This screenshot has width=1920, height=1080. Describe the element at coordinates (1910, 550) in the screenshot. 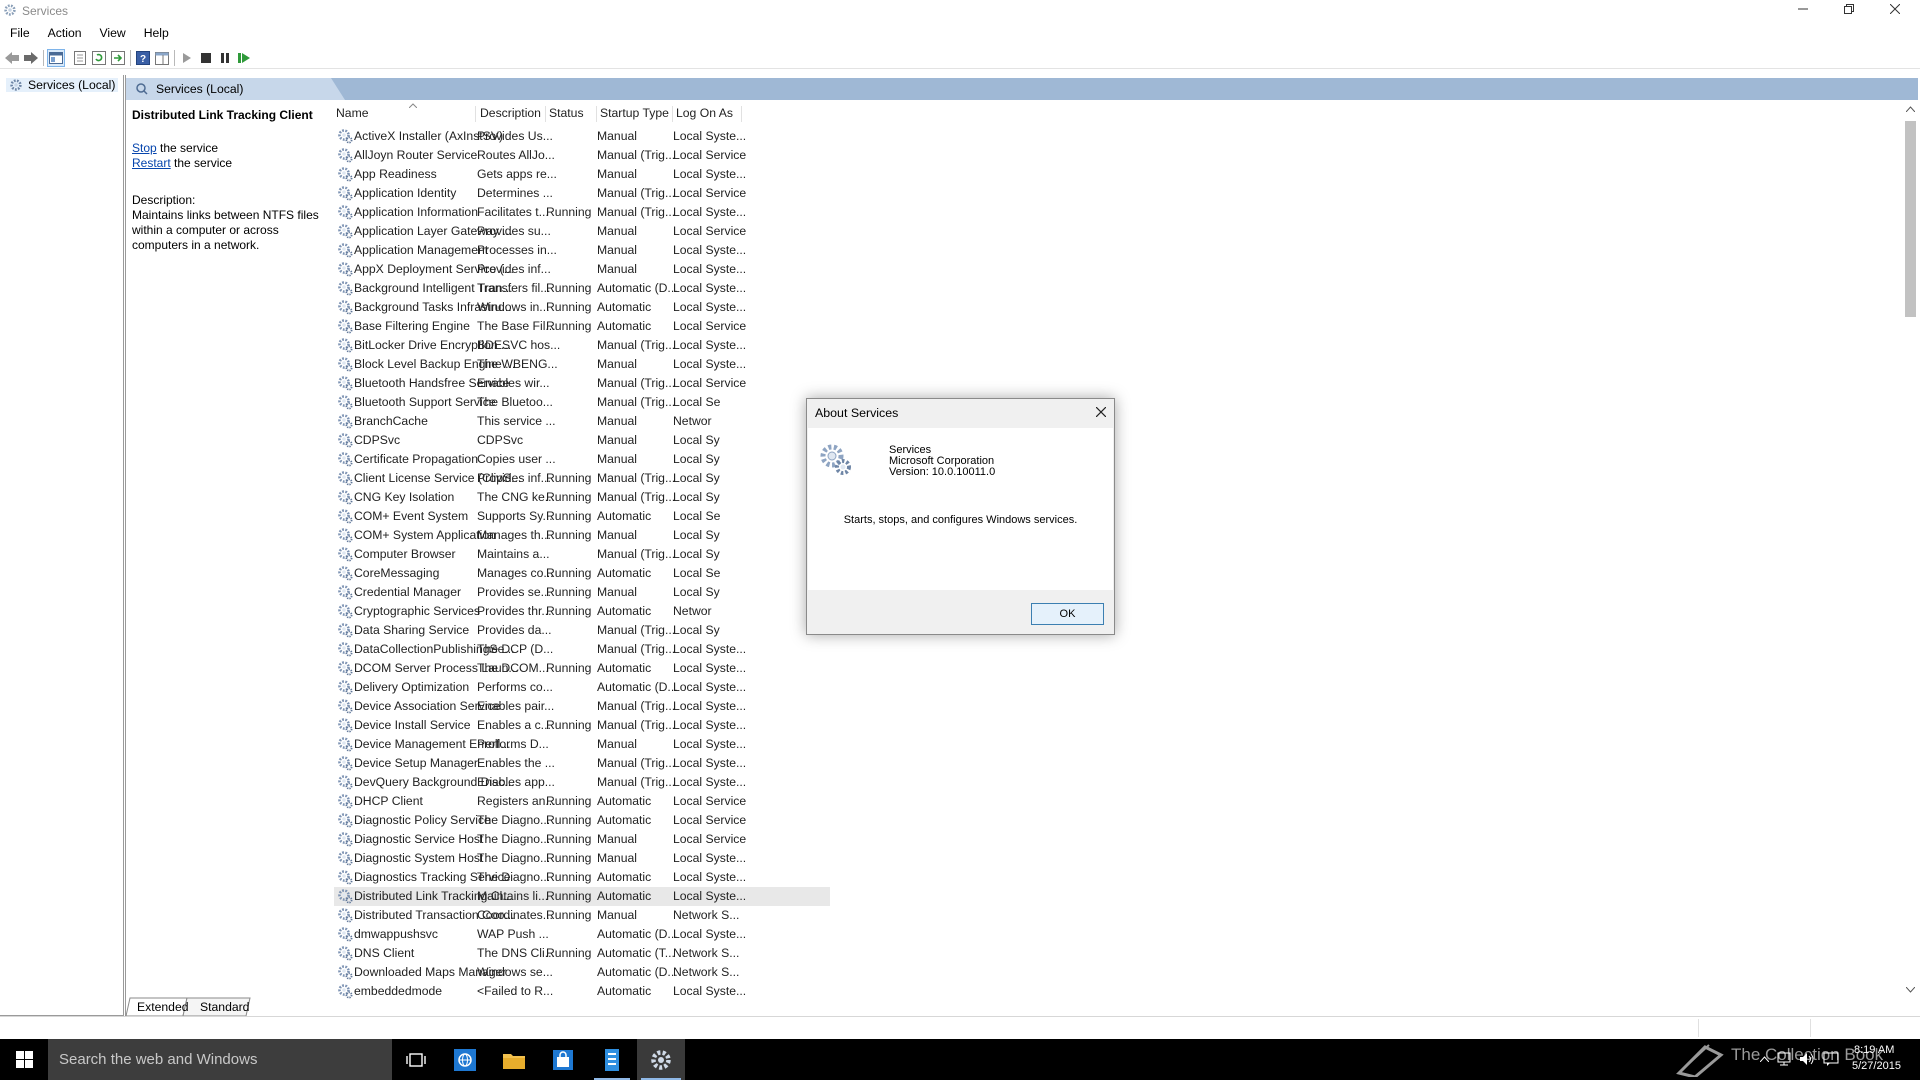

I see `vertical-scrollbar` at that location.